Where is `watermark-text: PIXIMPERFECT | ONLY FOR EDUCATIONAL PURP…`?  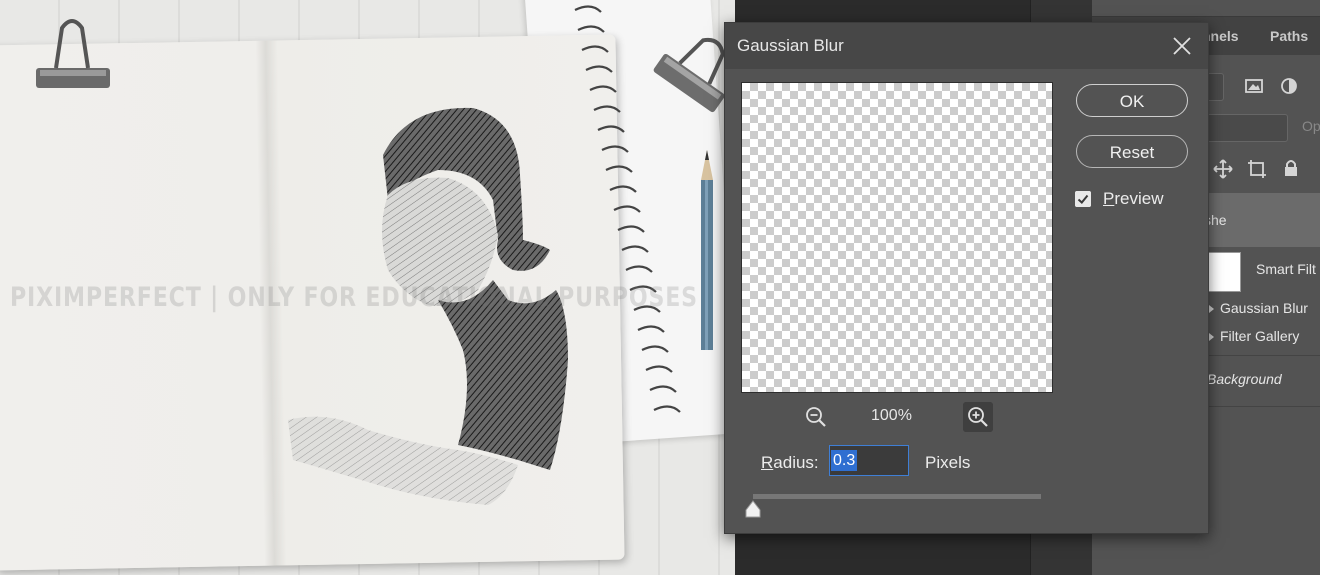 watermark-text: PIXIMPERFECT | ONLY FOR EDUCATIONAL PURP… is located at coordinates (354, 297).